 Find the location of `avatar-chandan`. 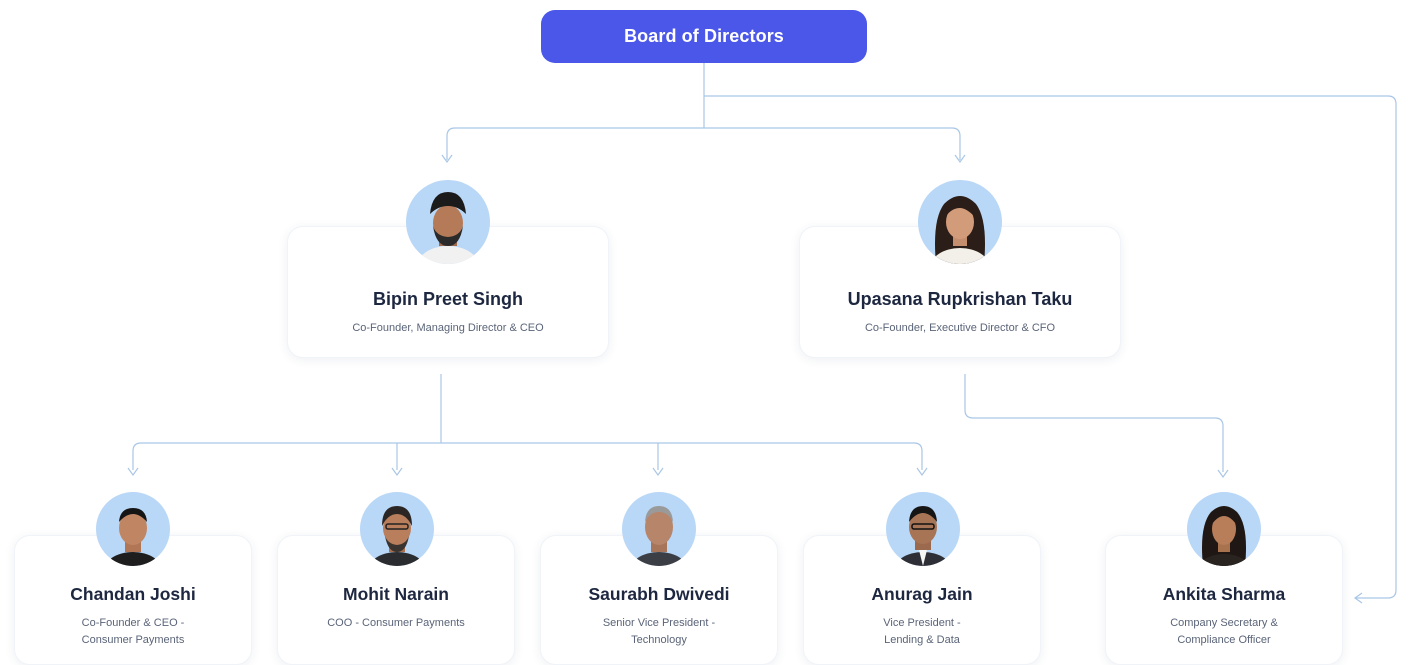

avatar-chandan is located at coordinates (133, 529).